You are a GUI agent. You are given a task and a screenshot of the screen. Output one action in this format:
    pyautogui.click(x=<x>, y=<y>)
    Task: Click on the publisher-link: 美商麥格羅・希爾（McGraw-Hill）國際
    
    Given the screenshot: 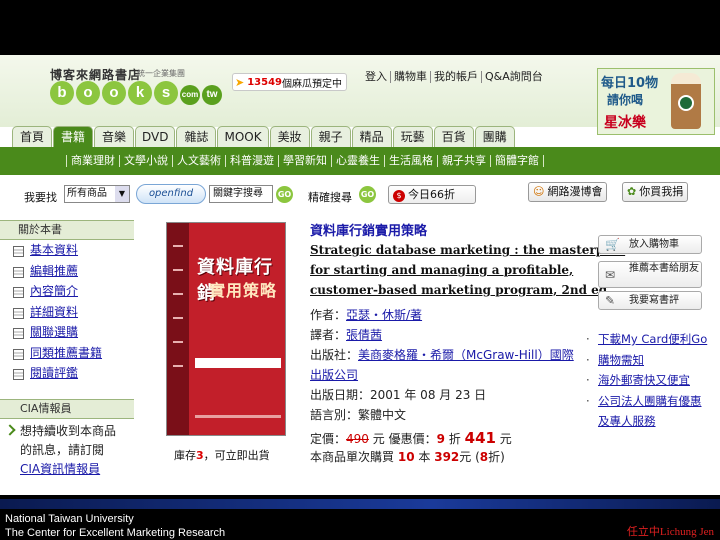 What is the action you would take?
    pyautogui.click(x=466, y=355)
    